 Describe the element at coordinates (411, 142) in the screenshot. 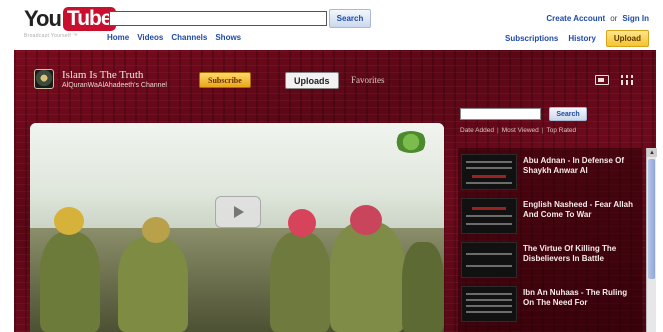

I see `video-watermark-logo` at that location.